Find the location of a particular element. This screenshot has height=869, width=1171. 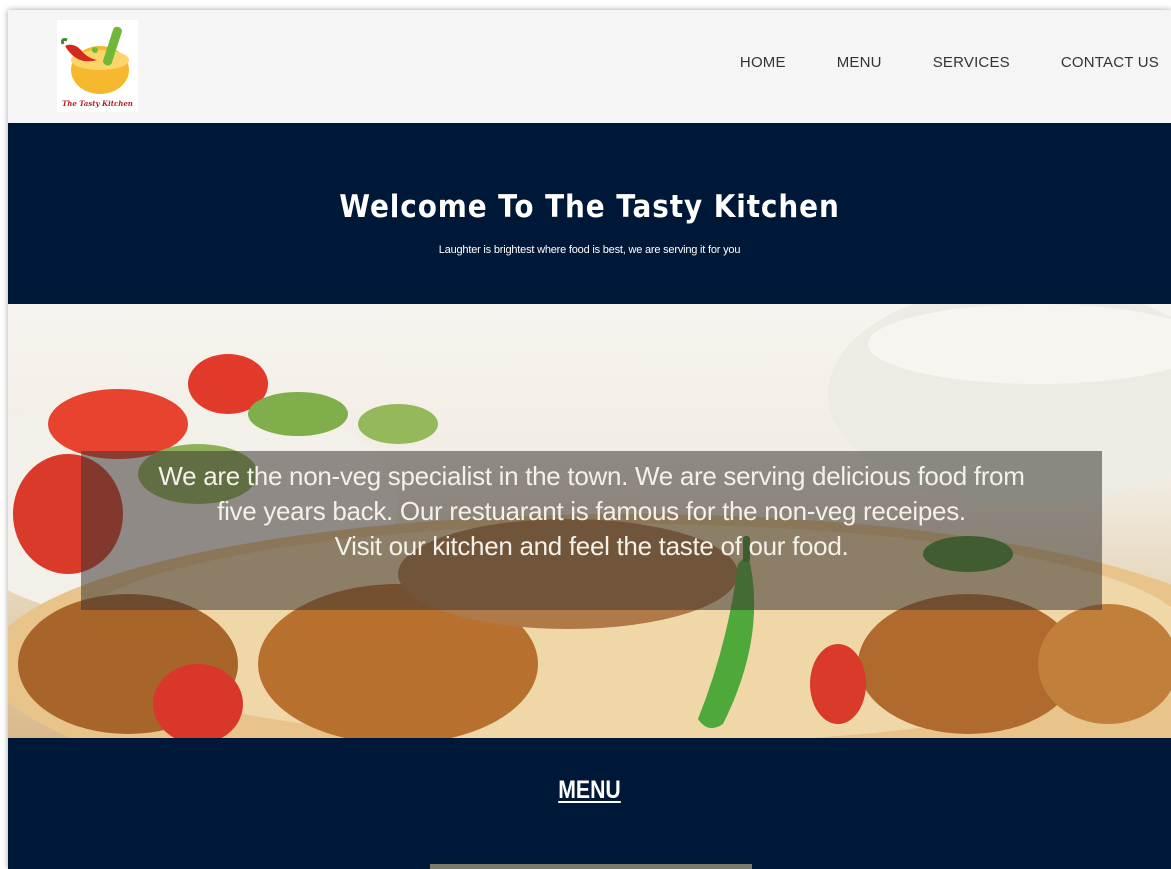

logo-text: The Tasty Kitchen is located at coordinates (97, 103).